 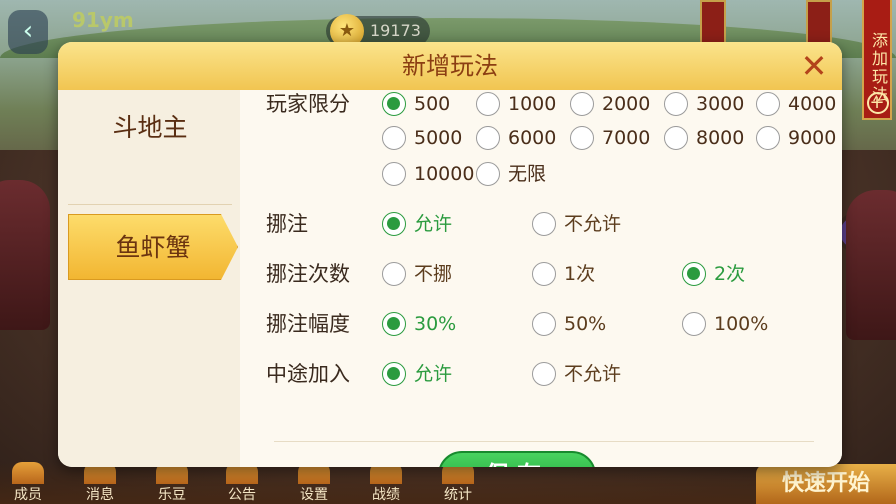 I want to click on sidebar-divider, so click(x=150, y=204).